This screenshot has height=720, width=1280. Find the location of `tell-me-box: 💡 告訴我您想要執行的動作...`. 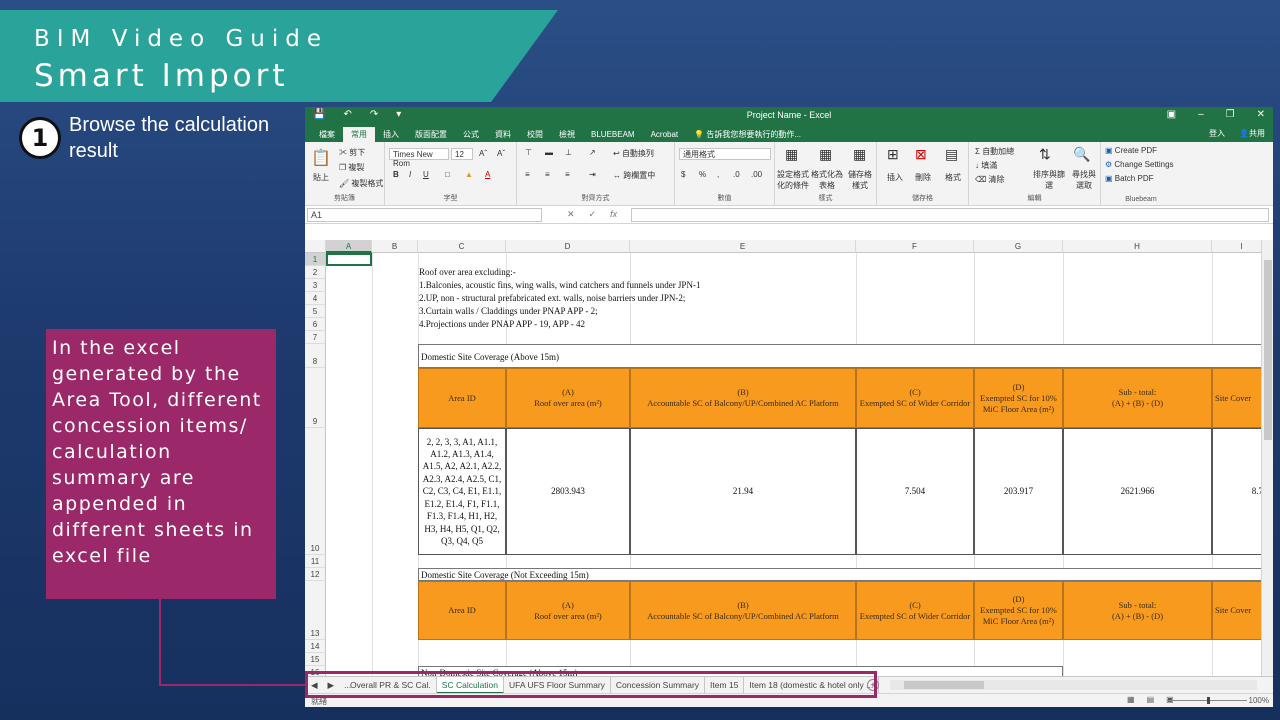

tell-me-box: 💡 告訴我您想要執行的動作... is located at coordinates (747, 134).